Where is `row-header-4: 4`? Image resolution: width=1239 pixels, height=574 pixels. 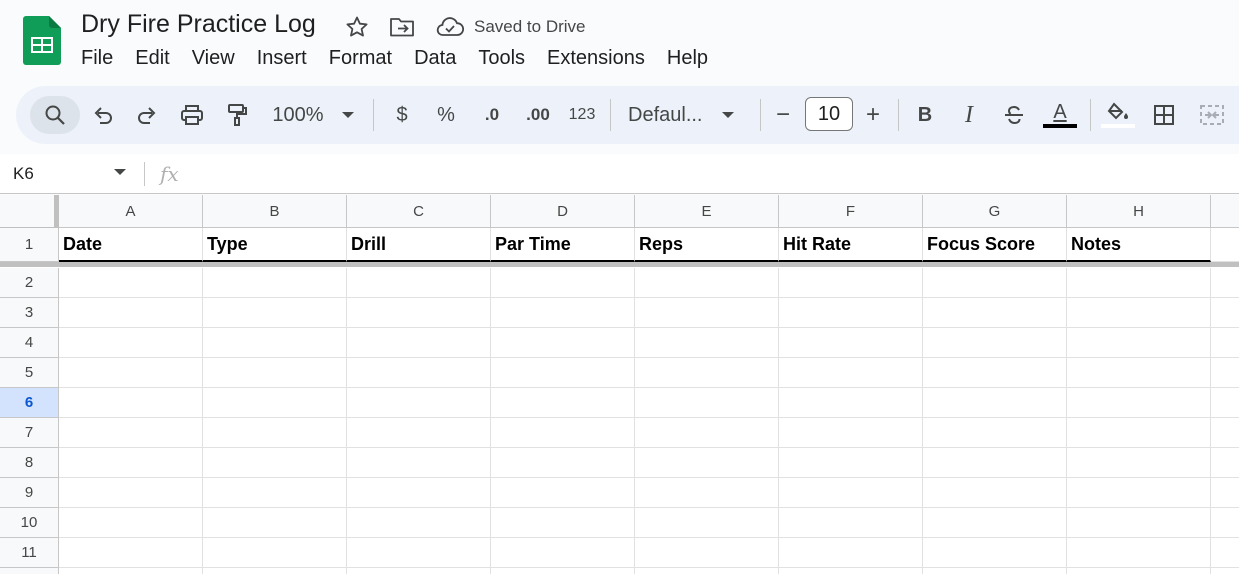 row-header-4: 4 is located at coordinates (29, 343).